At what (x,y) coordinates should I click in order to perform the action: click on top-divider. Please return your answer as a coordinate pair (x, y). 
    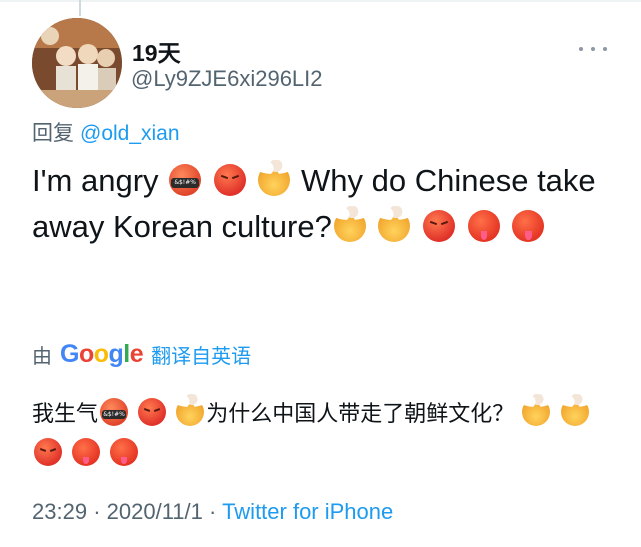
    Looking at the image, I should click on (320, 1).